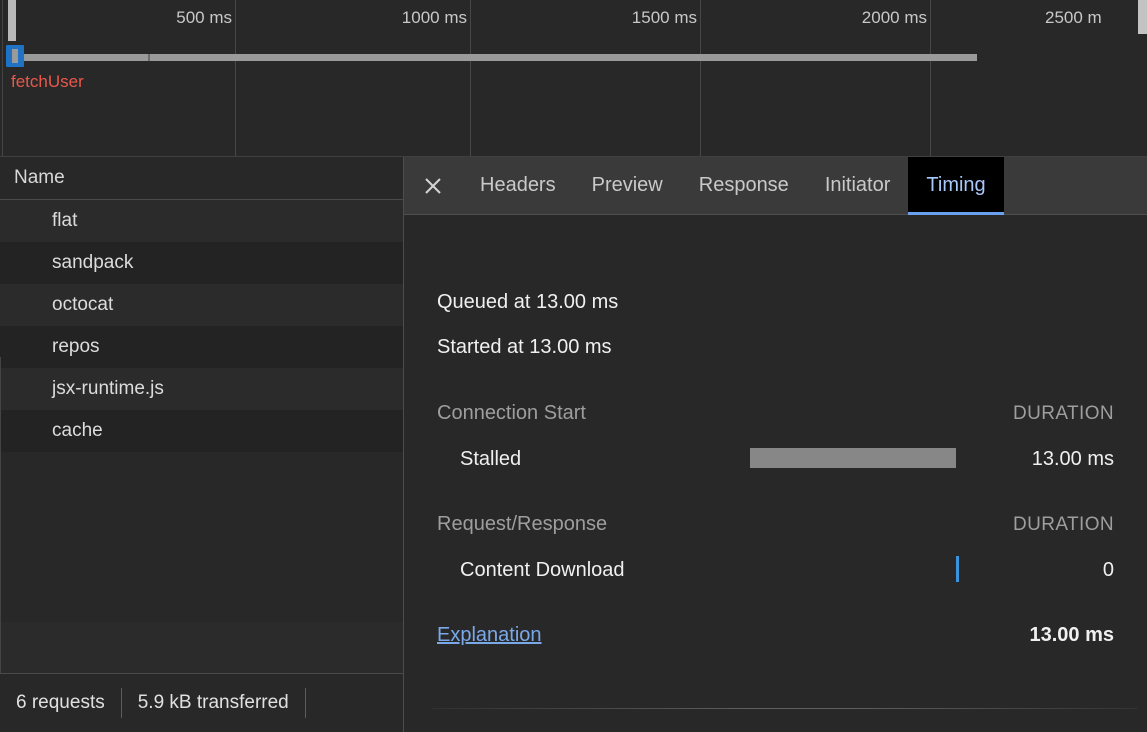  Describe the element at coordinates (1108, 570) in the screenshot. I see `timing-row-value-content-download: 0` at that location.